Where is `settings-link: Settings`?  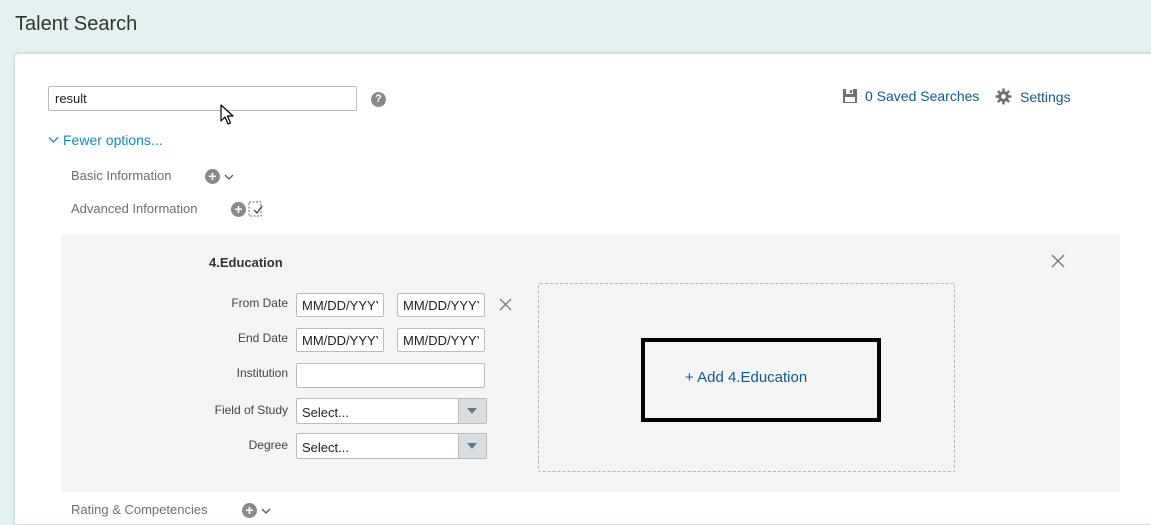
settings-link: Settings is located at coordinates (1033, 96).